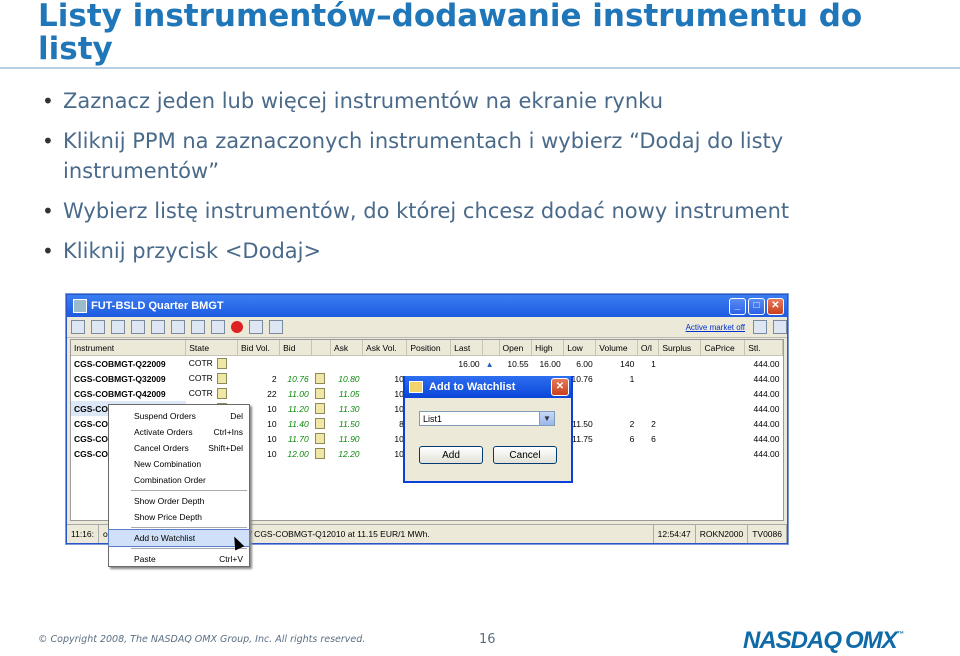  What do you see at coordinates (487, 418) in the screenshot?
I see `watchlist-select: List1 ▼` at bounding box center [487, 418].